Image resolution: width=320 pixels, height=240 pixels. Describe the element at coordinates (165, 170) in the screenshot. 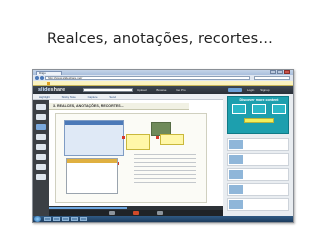

I see `text-lines` at that location.